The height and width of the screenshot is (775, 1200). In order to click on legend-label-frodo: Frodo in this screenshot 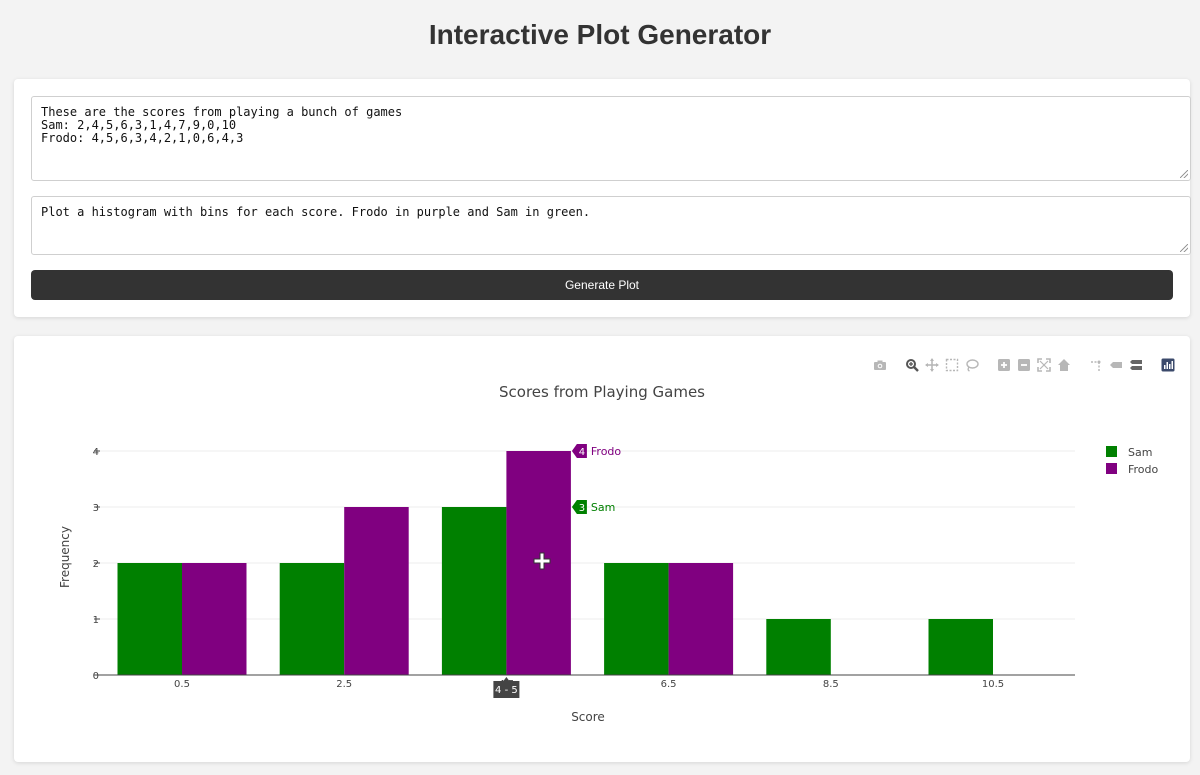, I will do `click(1143, 469)`.